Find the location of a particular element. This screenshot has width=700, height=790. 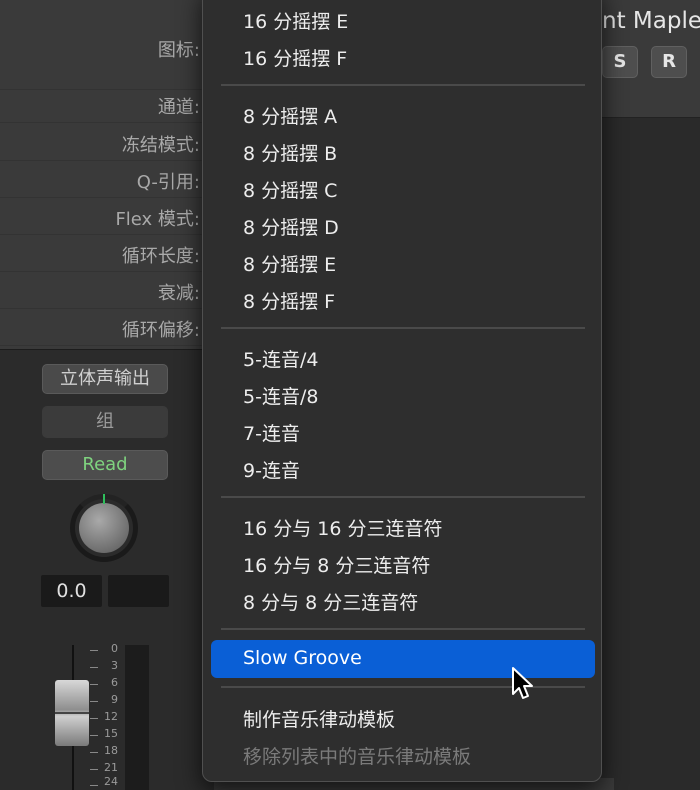

menu-item: 5-连音/8 is located at coordinates (280, 395).